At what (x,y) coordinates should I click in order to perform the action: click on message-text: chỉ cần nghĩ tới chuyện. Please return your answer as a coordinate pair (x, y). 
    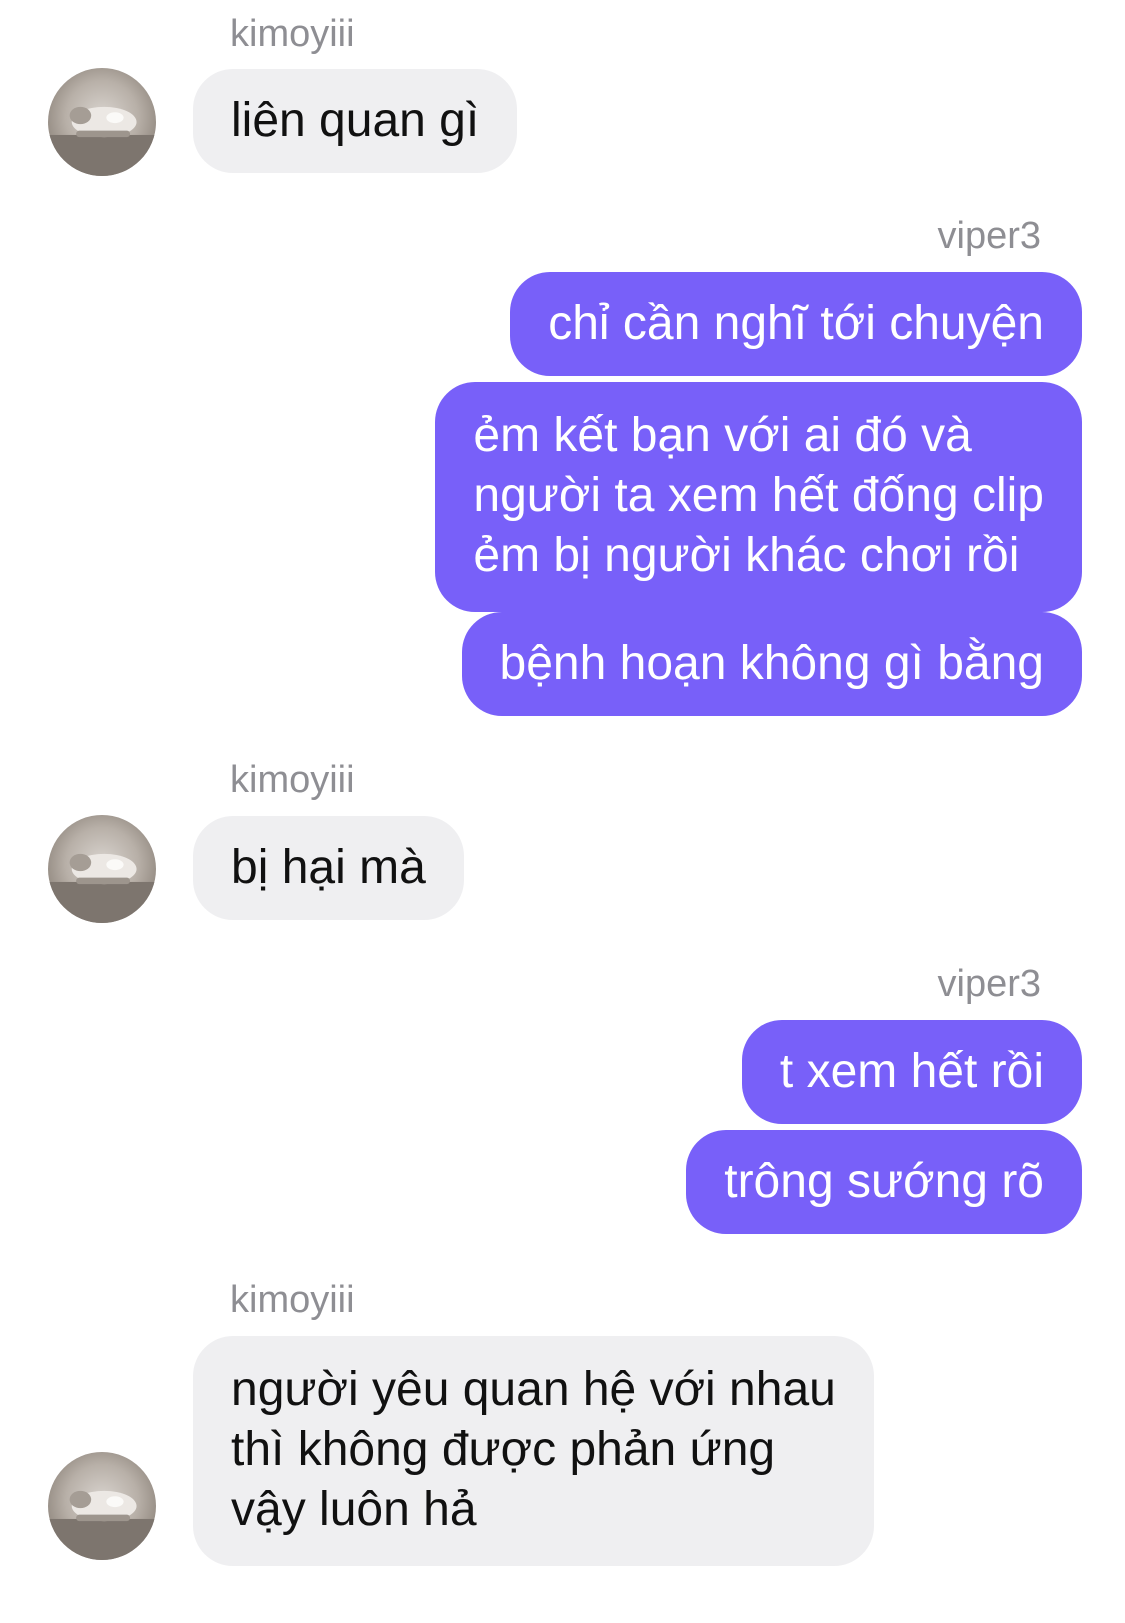
    Looking at the image, I should click on (796, 323).